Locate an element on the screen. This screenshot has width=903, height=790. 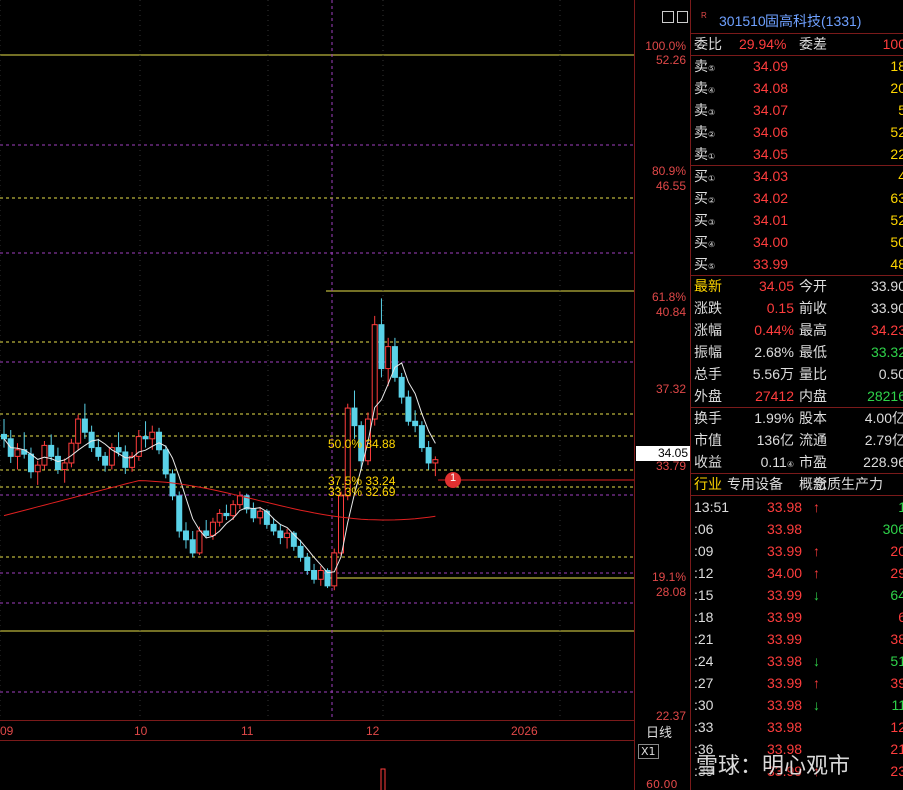
fundamental-label: 流通 is located at coordinates (813, 440).